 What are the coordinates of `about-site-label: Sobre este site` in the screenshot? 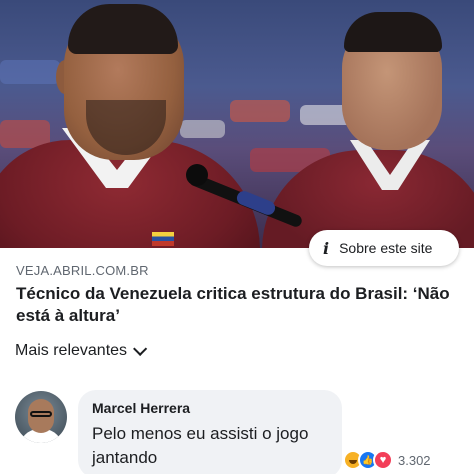 It's located at (386, 248).